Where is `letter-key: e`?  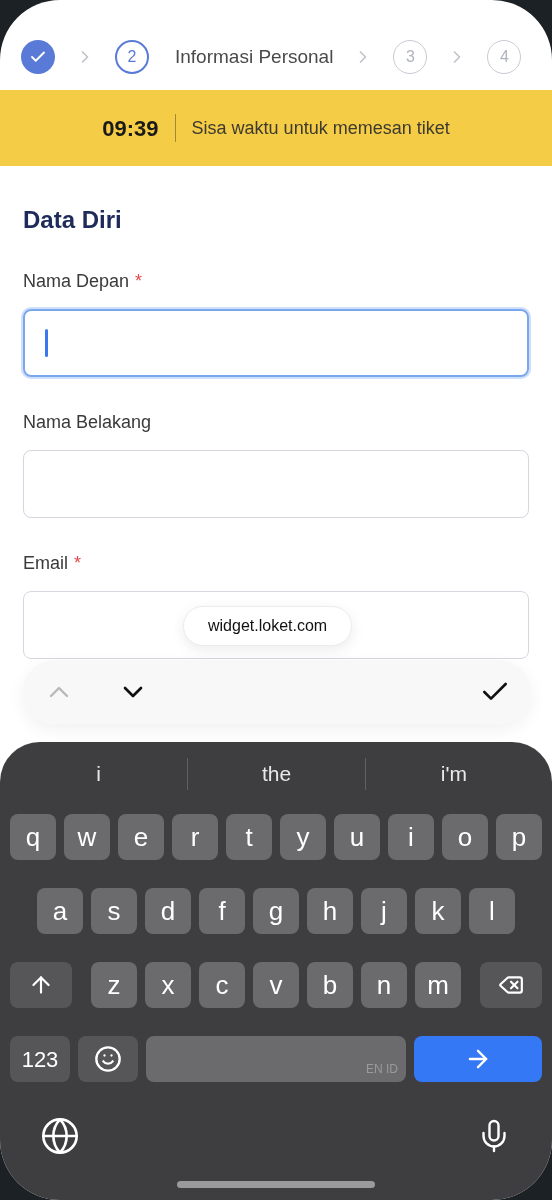
letter-key: e is located at coordinates (141, 837).